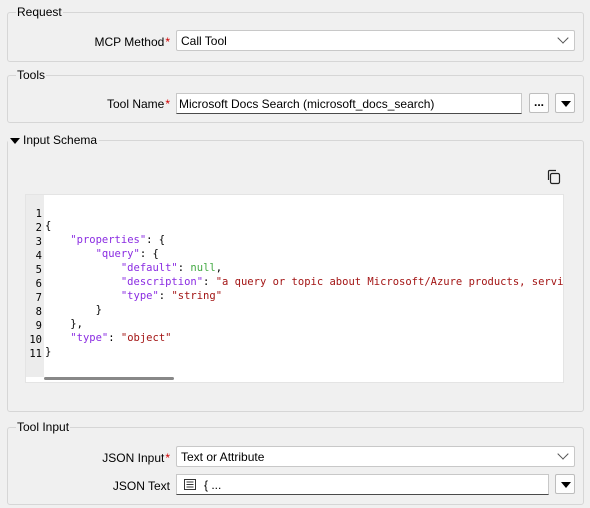  What do you see at coordinates (138, 104) in the screenshot?
I see `tool-name-label: Tool Name*` at bounding box center [138, 104].